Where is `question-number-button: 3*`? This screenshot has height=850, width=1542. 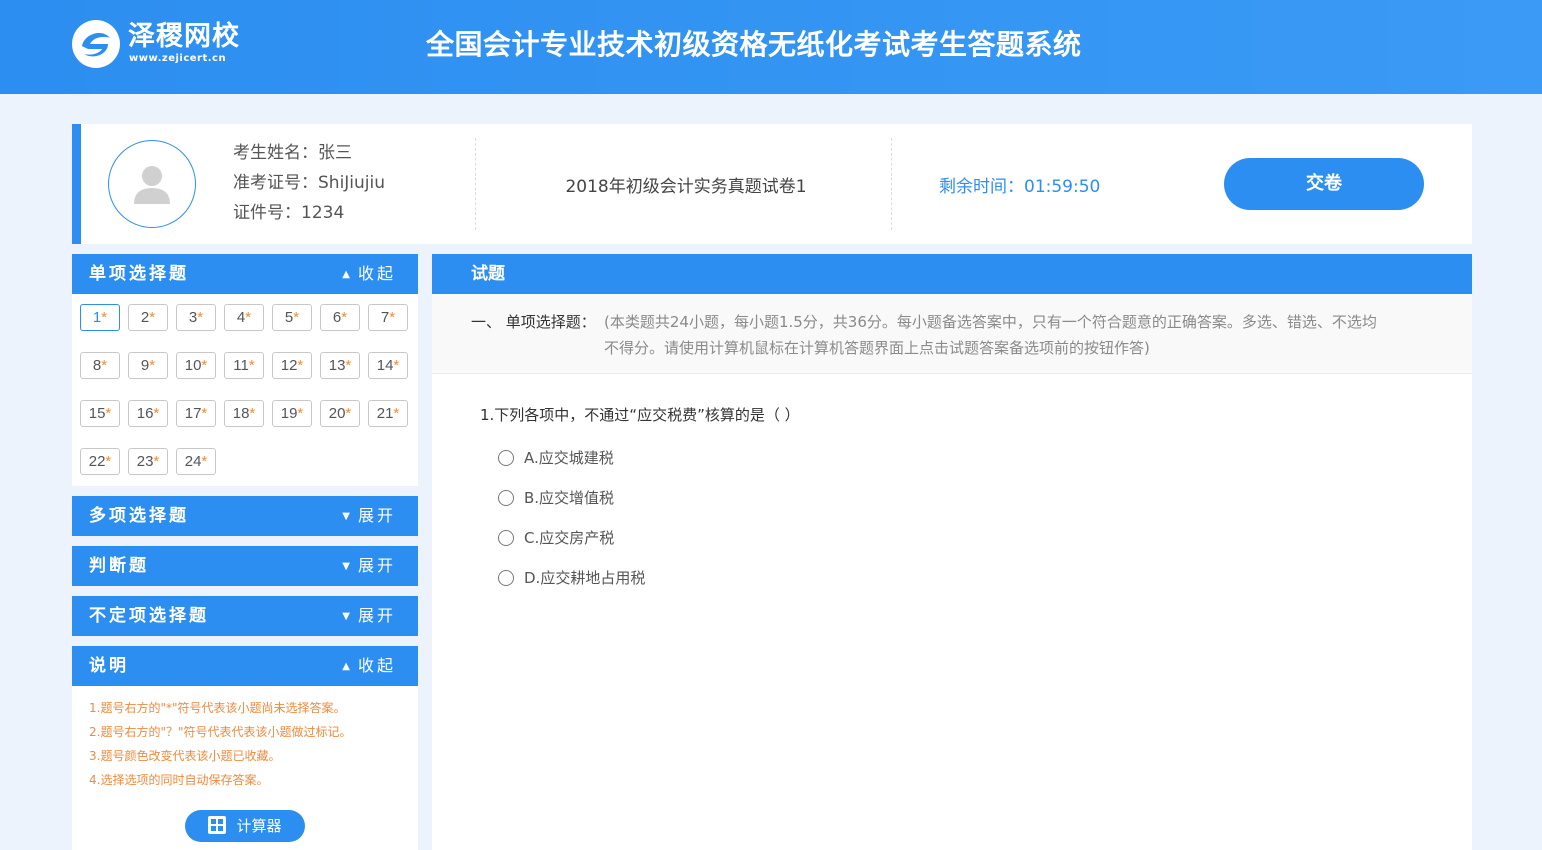
question-number-button: 3* is located at coordinates (196, 317).